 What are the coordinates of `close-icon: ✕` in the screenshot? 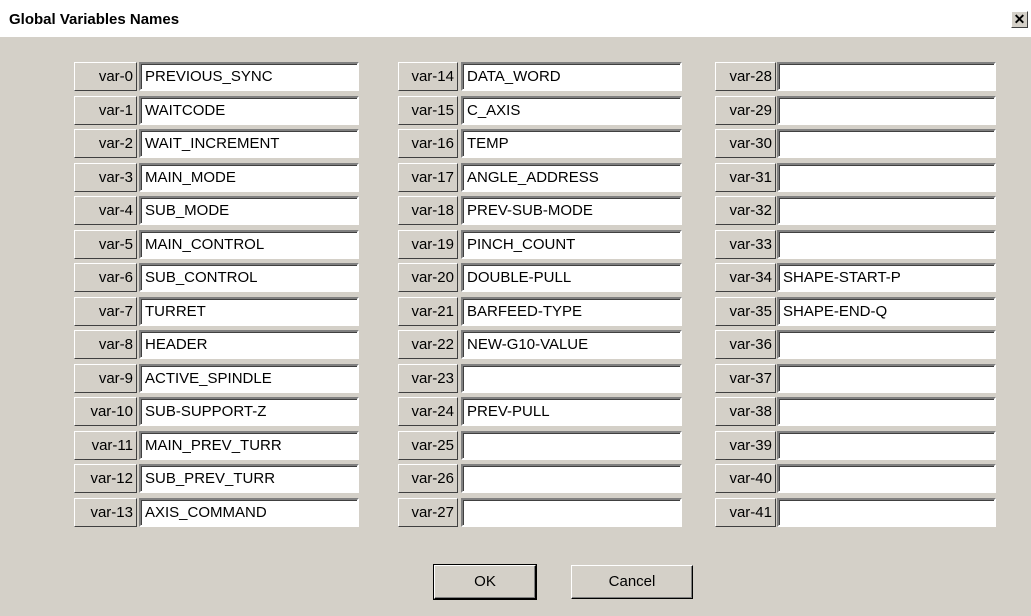 It's located at (1019, 19).